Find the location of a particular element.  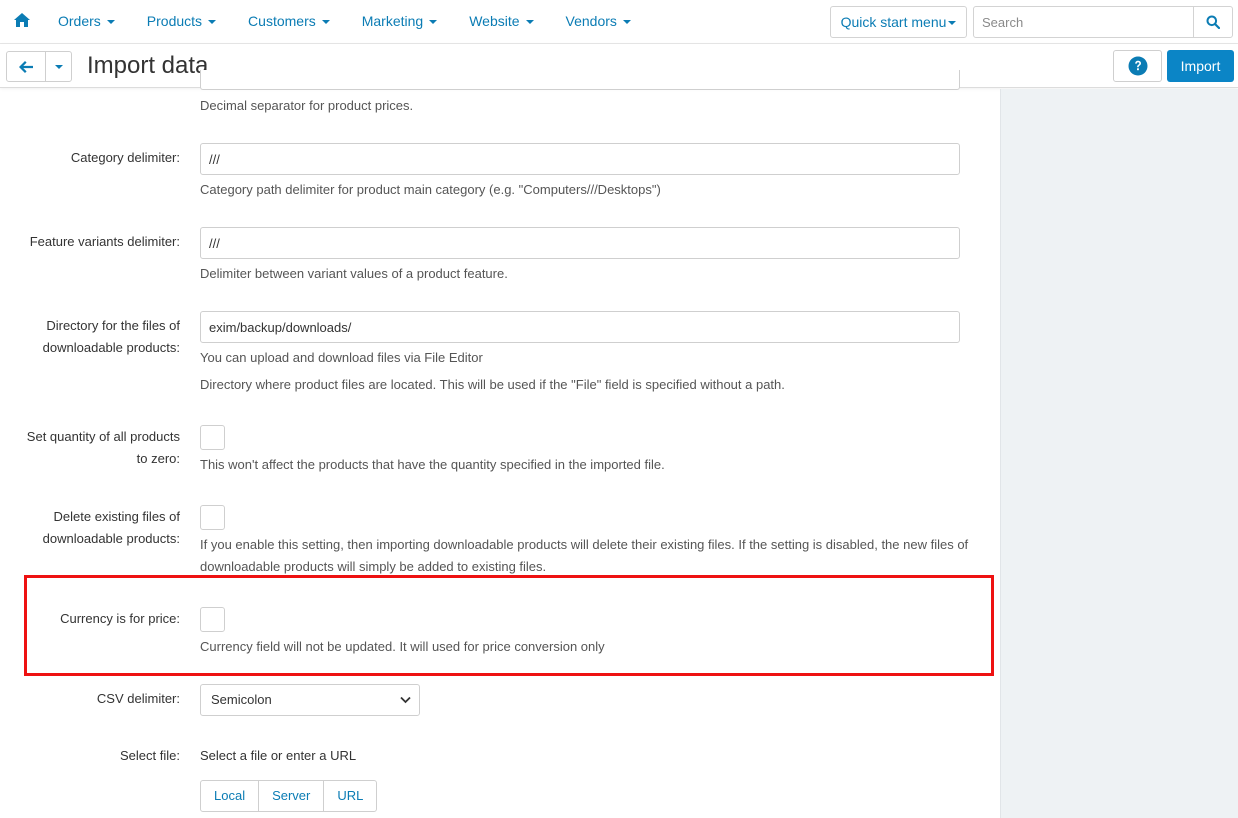

search-button is located at coordinates (1212, 22).